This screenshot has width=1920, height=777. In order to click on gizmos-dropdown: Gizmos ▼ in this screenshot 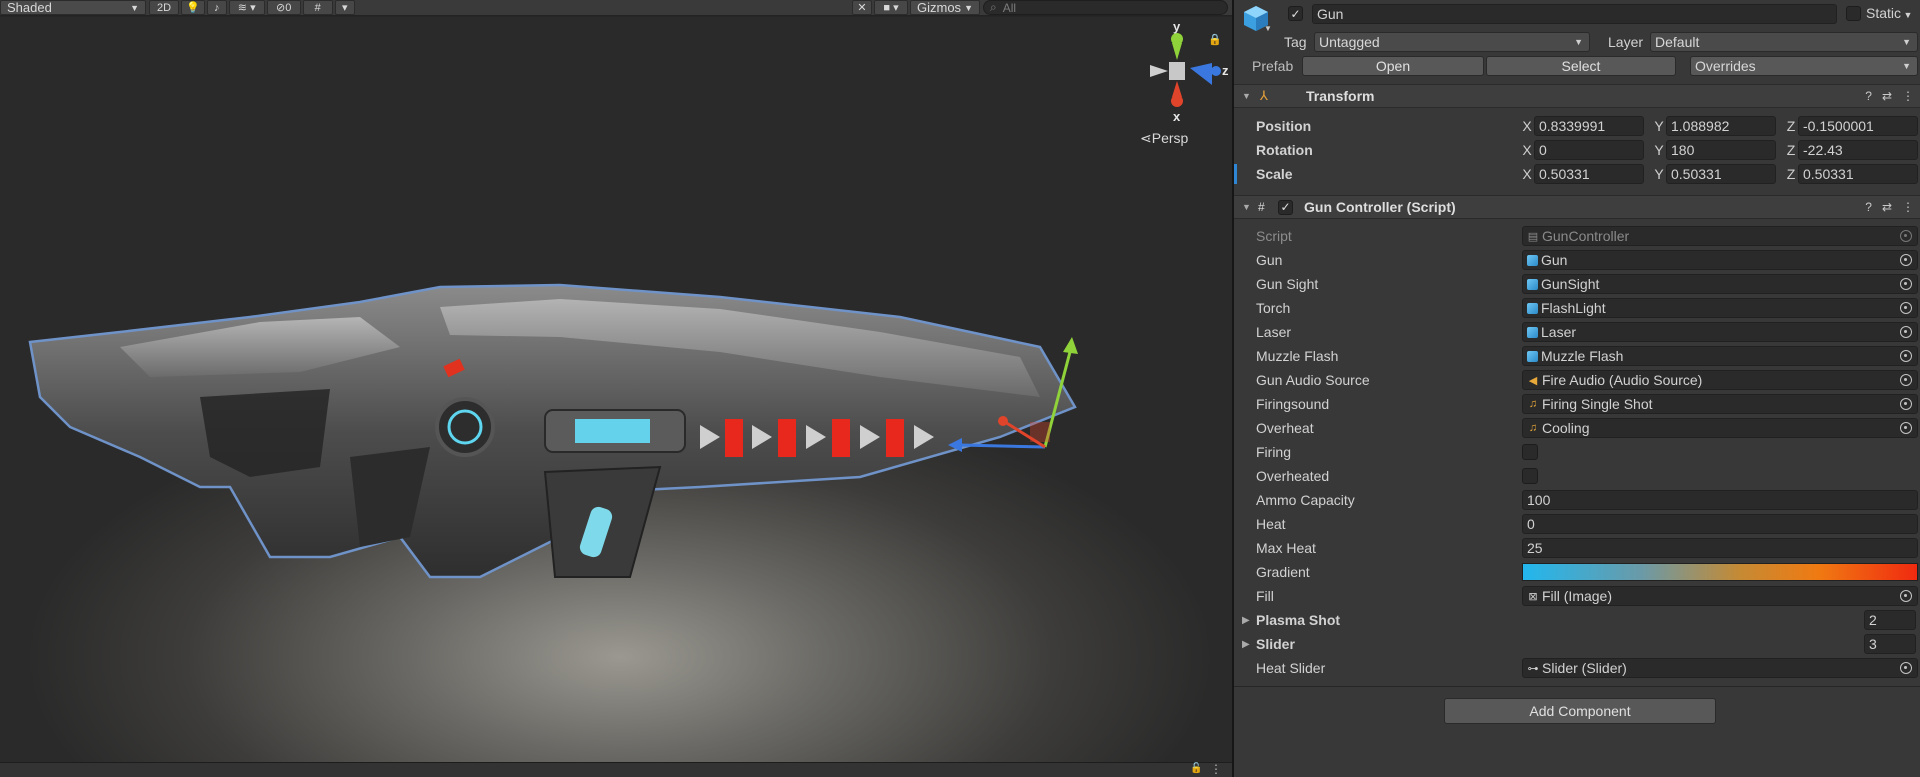, I will do `click(945, 7)`.